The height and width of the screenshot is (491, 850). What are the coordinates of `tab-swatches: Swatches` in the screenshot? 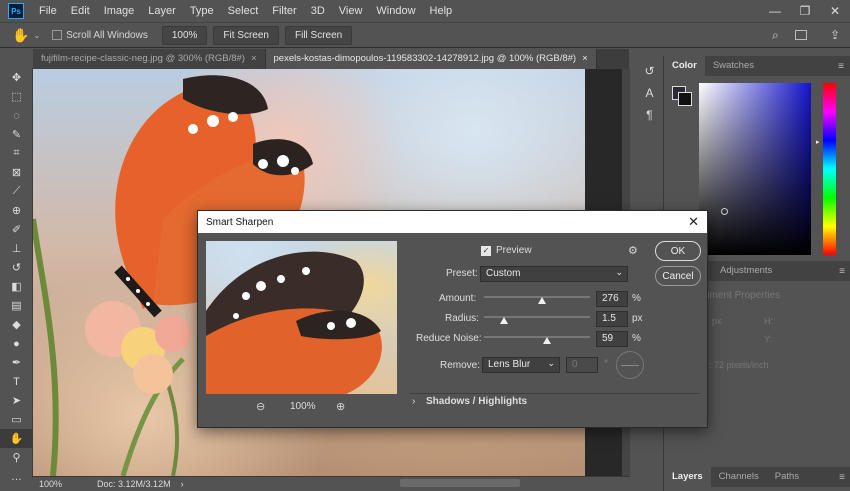 It's located at (733, 66).